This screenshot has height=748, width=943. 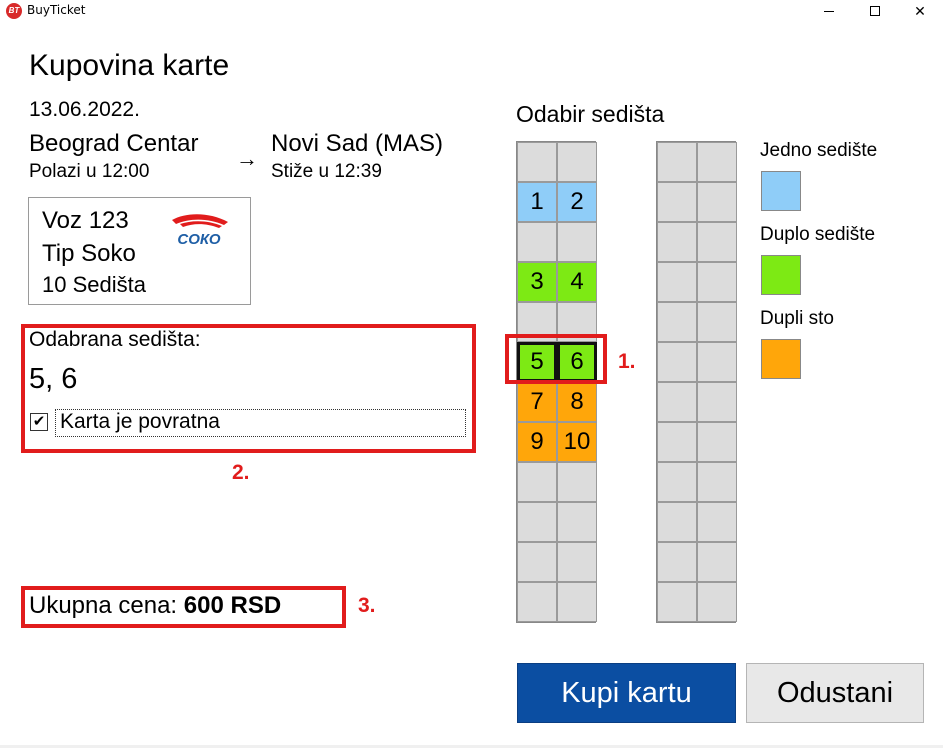 What do you see at coordinates (139, 251) in the screenshot?
I see `train-info-card: Voz 123 Tip Soko 10 Sedišta СОКО` at bounding box center [139, 251].